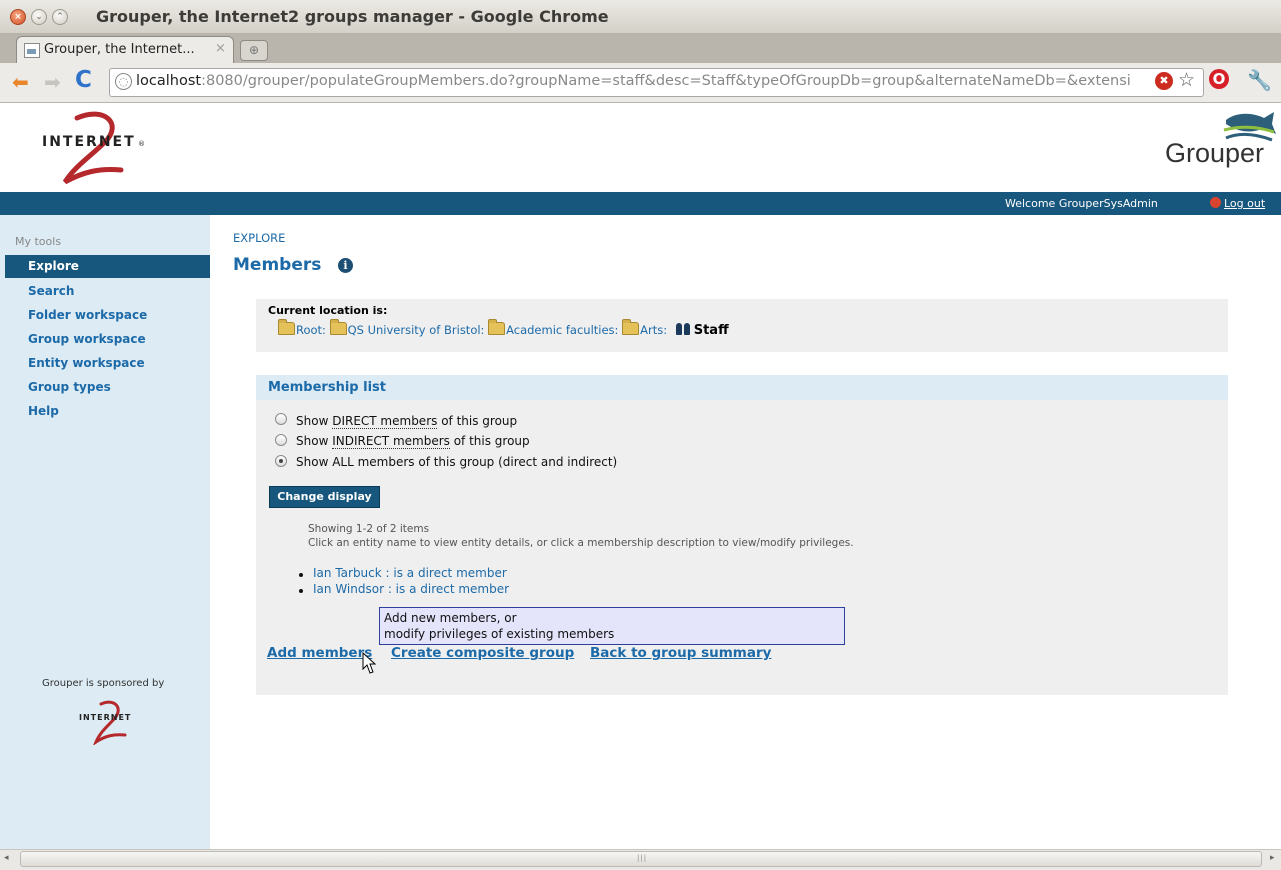  Describe the element at coordinates (1186, 80) in the screenshot. I see `bookmark-star-icon: ☆` at that location.